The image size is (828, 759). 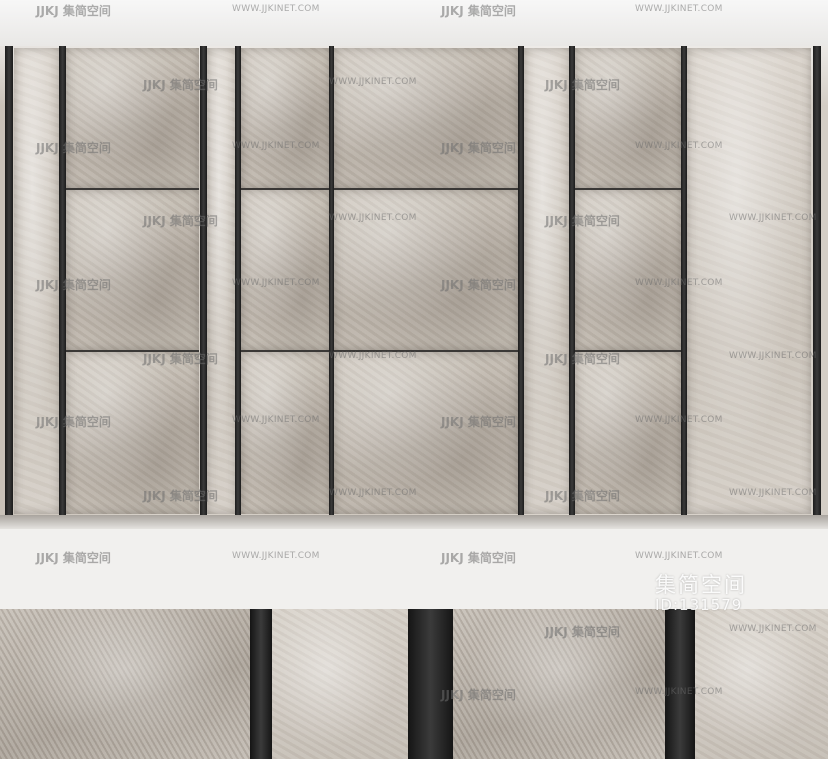 I want to click on brand-watermark: 集简空间, so click(x=701, y=585).